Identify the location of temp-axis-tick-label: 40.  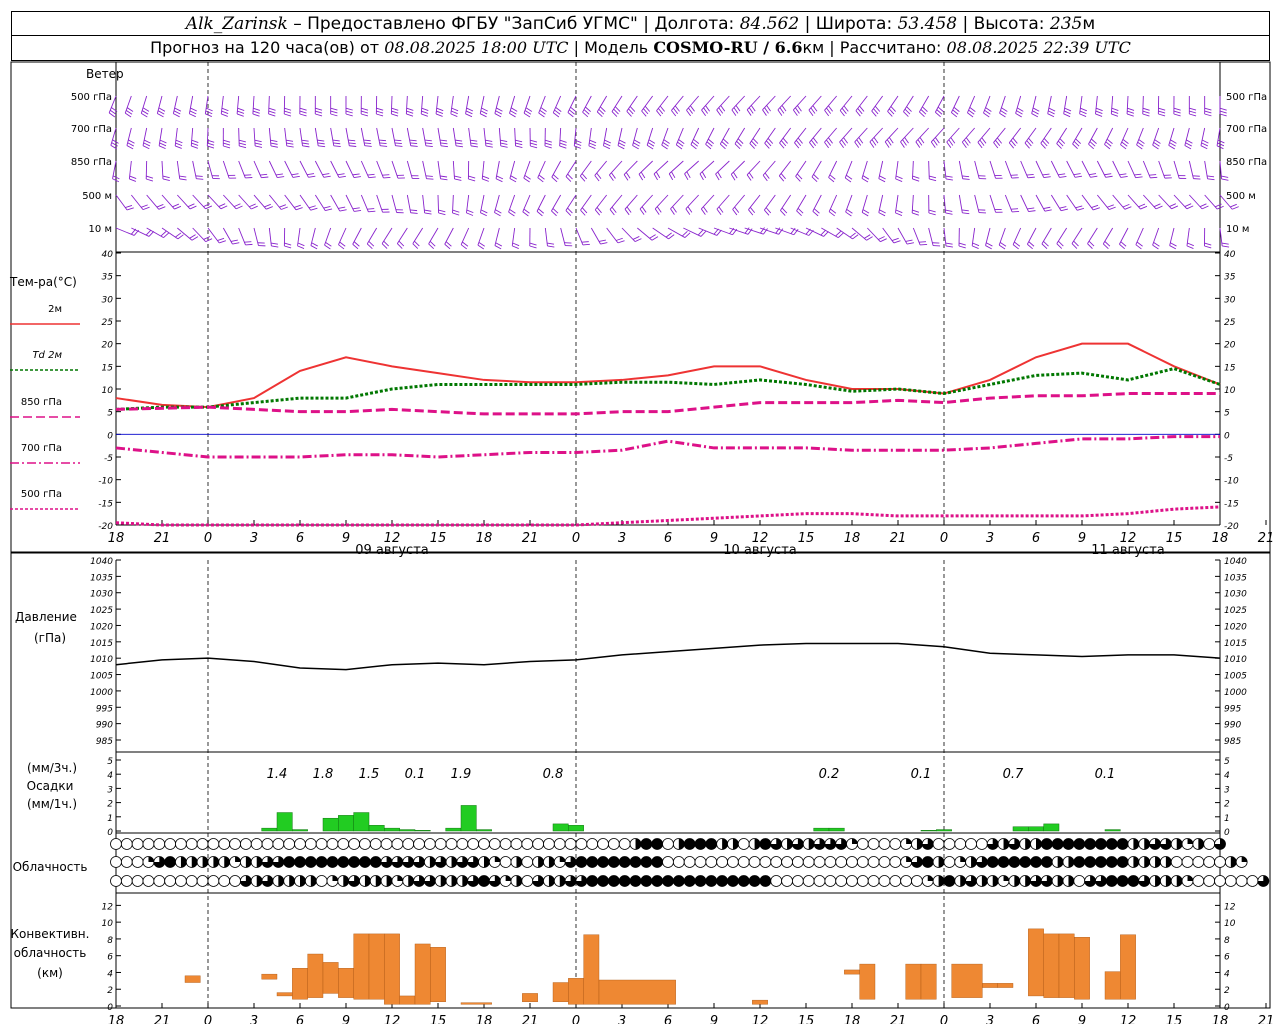
(1230, 255).